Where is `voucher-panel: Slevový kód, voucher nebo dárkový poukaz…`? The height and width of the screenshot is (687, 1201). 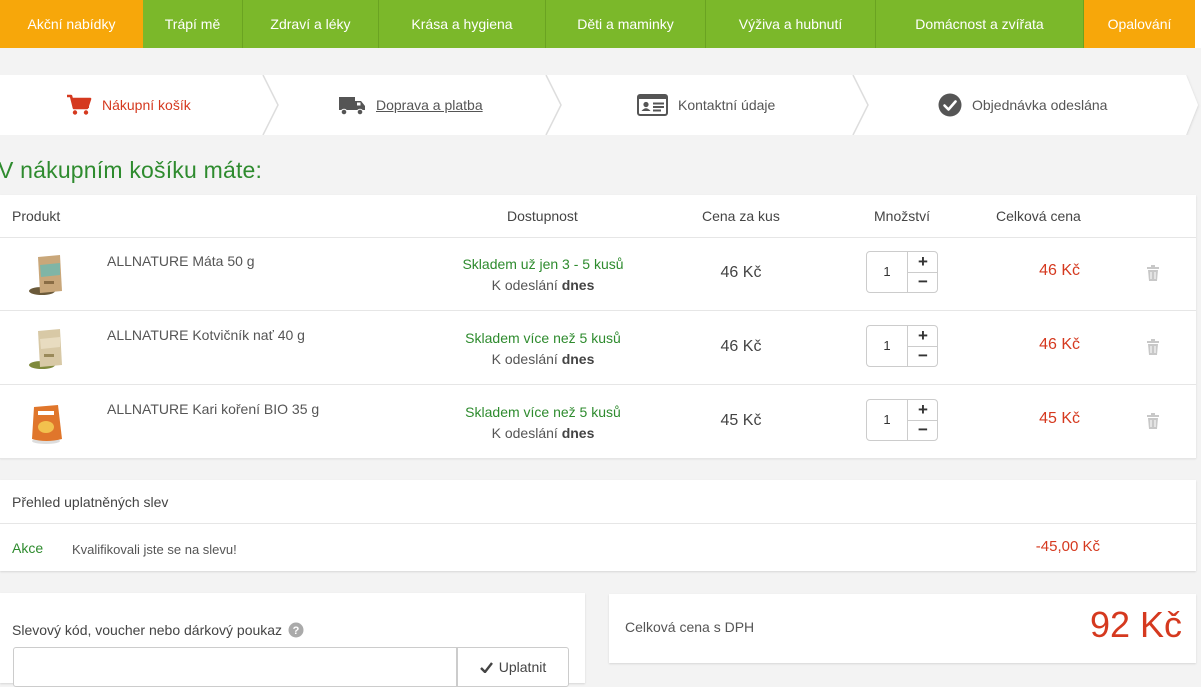 voucher-panel: Slevový kód, voucher nebo dárkový poukaz… is located at coordinates (292, 640).